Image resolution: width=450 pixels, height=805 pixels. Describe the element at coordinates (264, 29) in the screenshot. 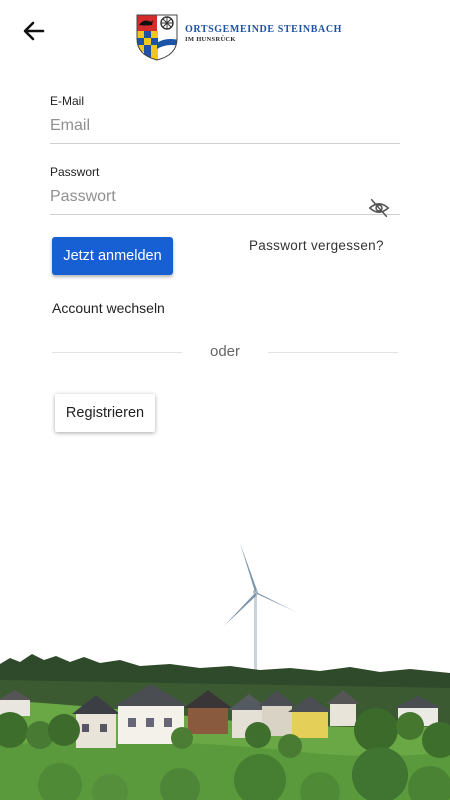

I see `logo-title: Ortsgemeinde Steinbach` at that location.